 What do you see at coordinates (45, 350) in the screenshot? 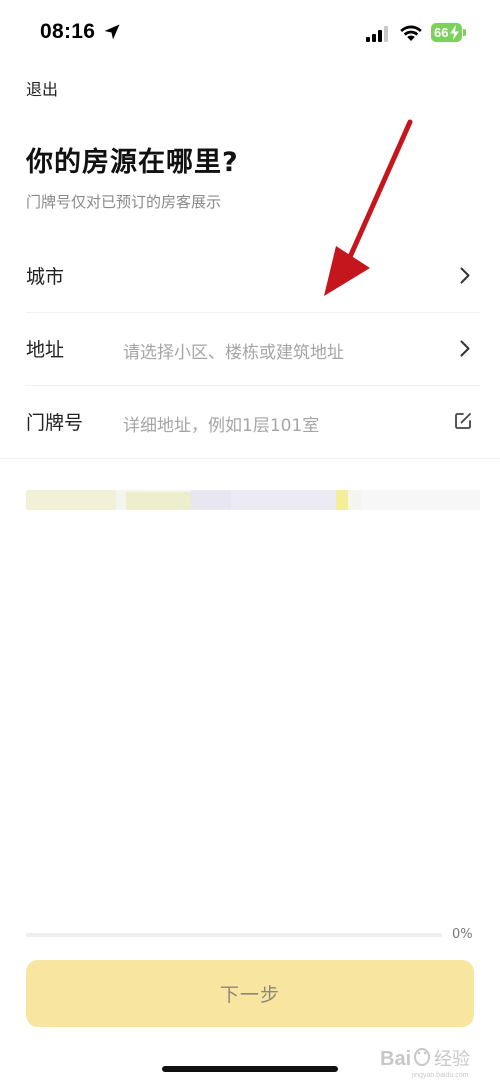
I see `address-label: 地址` at bounding box center [45, 350].